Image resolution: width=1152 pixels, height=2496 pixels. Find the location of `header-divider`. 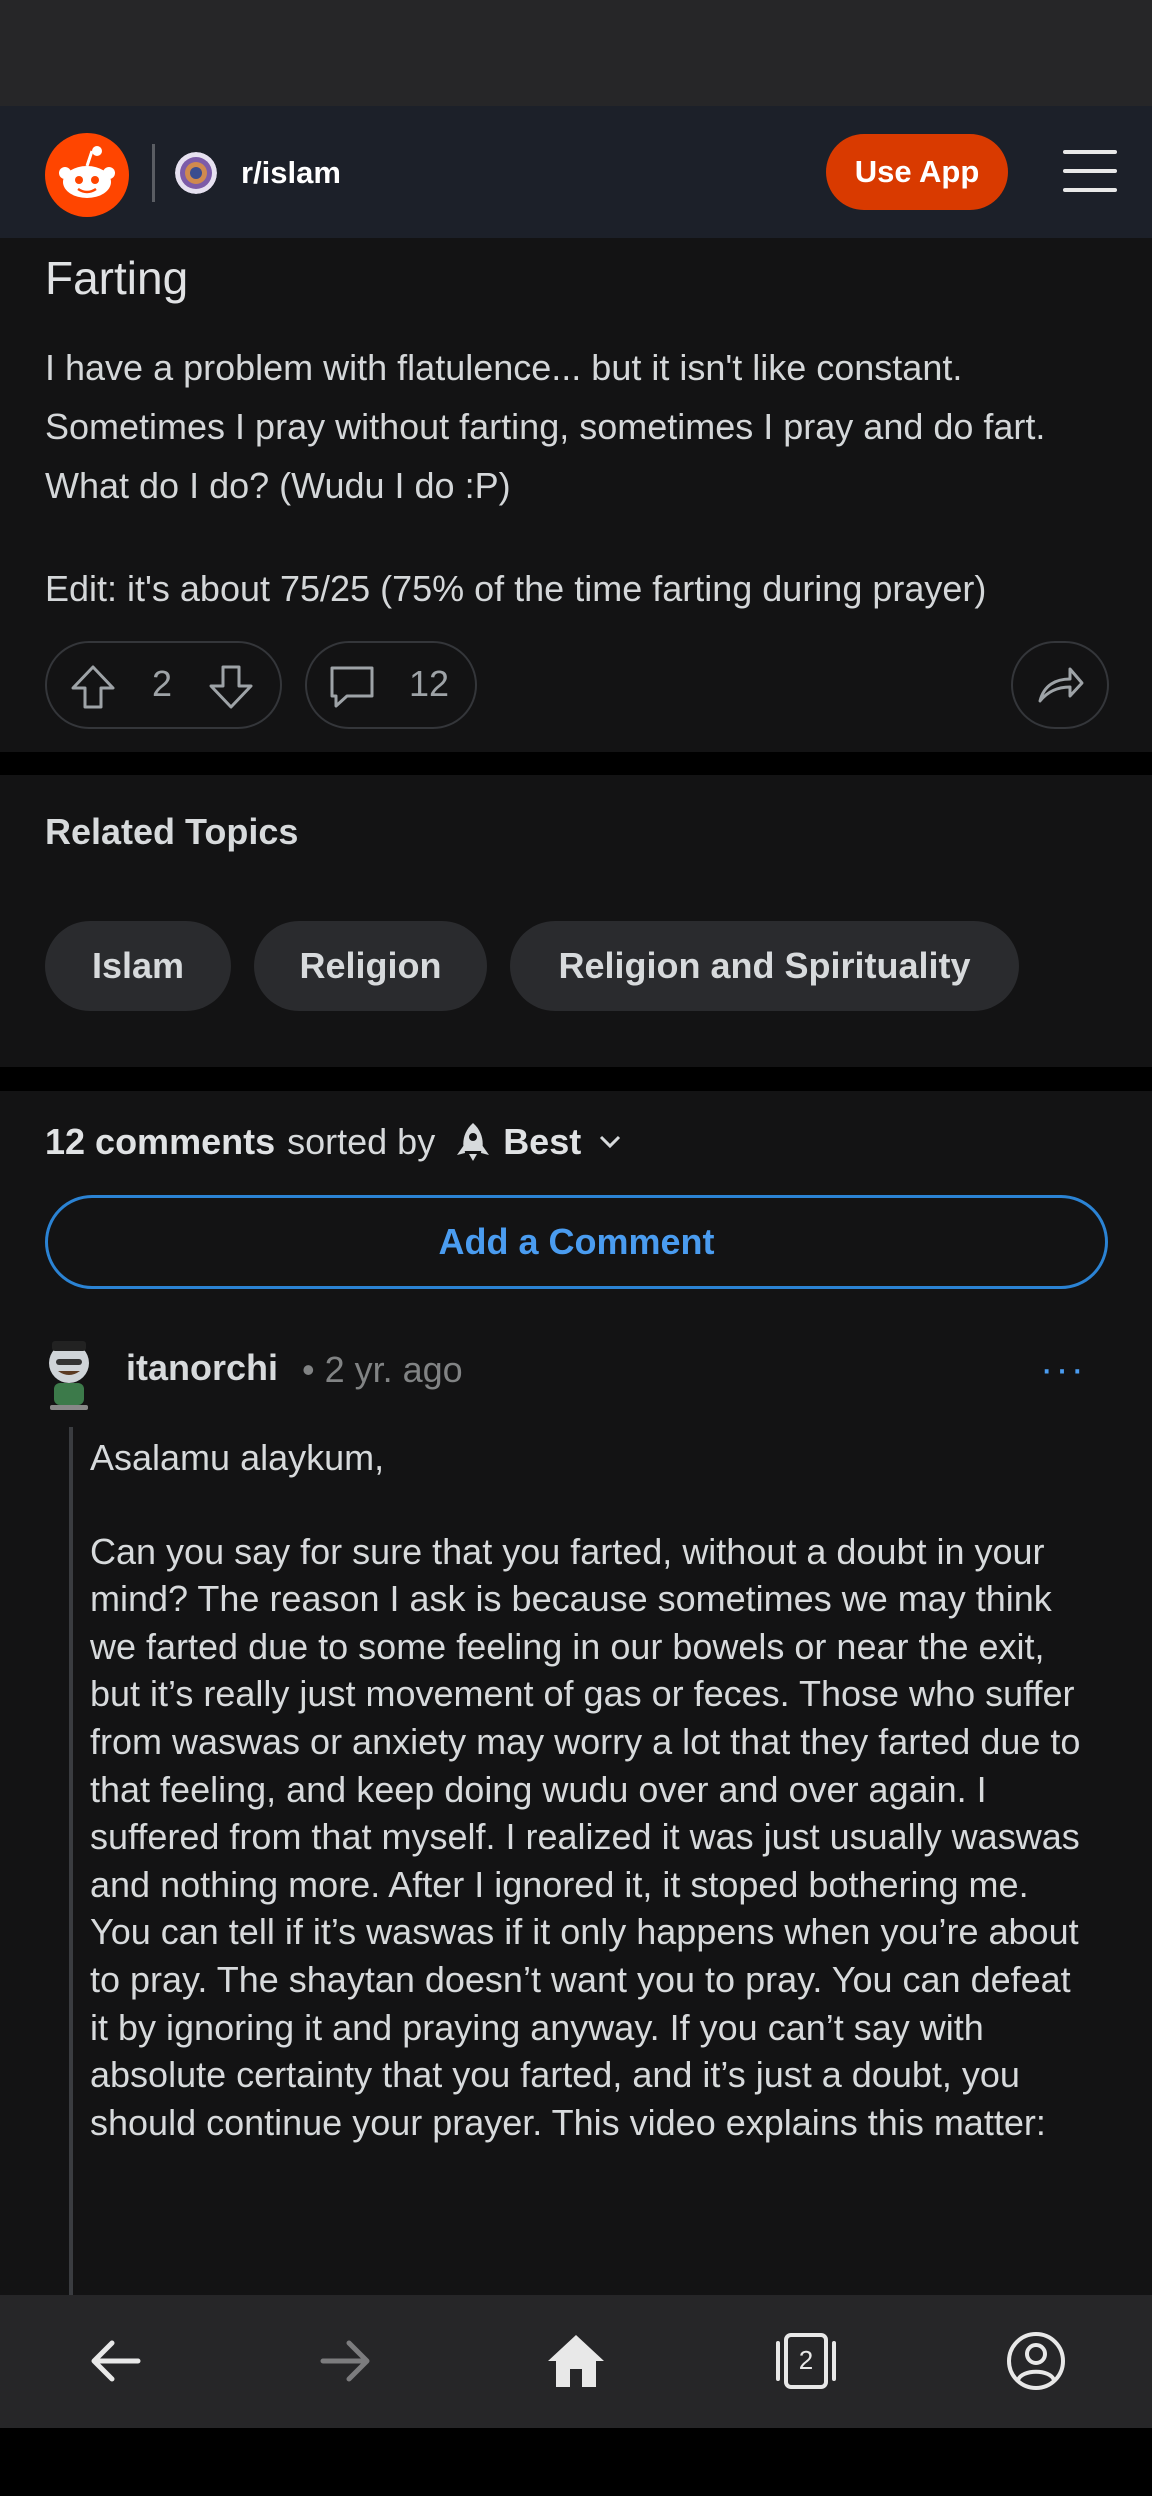

header-divider is located at coordinates (153, 173).